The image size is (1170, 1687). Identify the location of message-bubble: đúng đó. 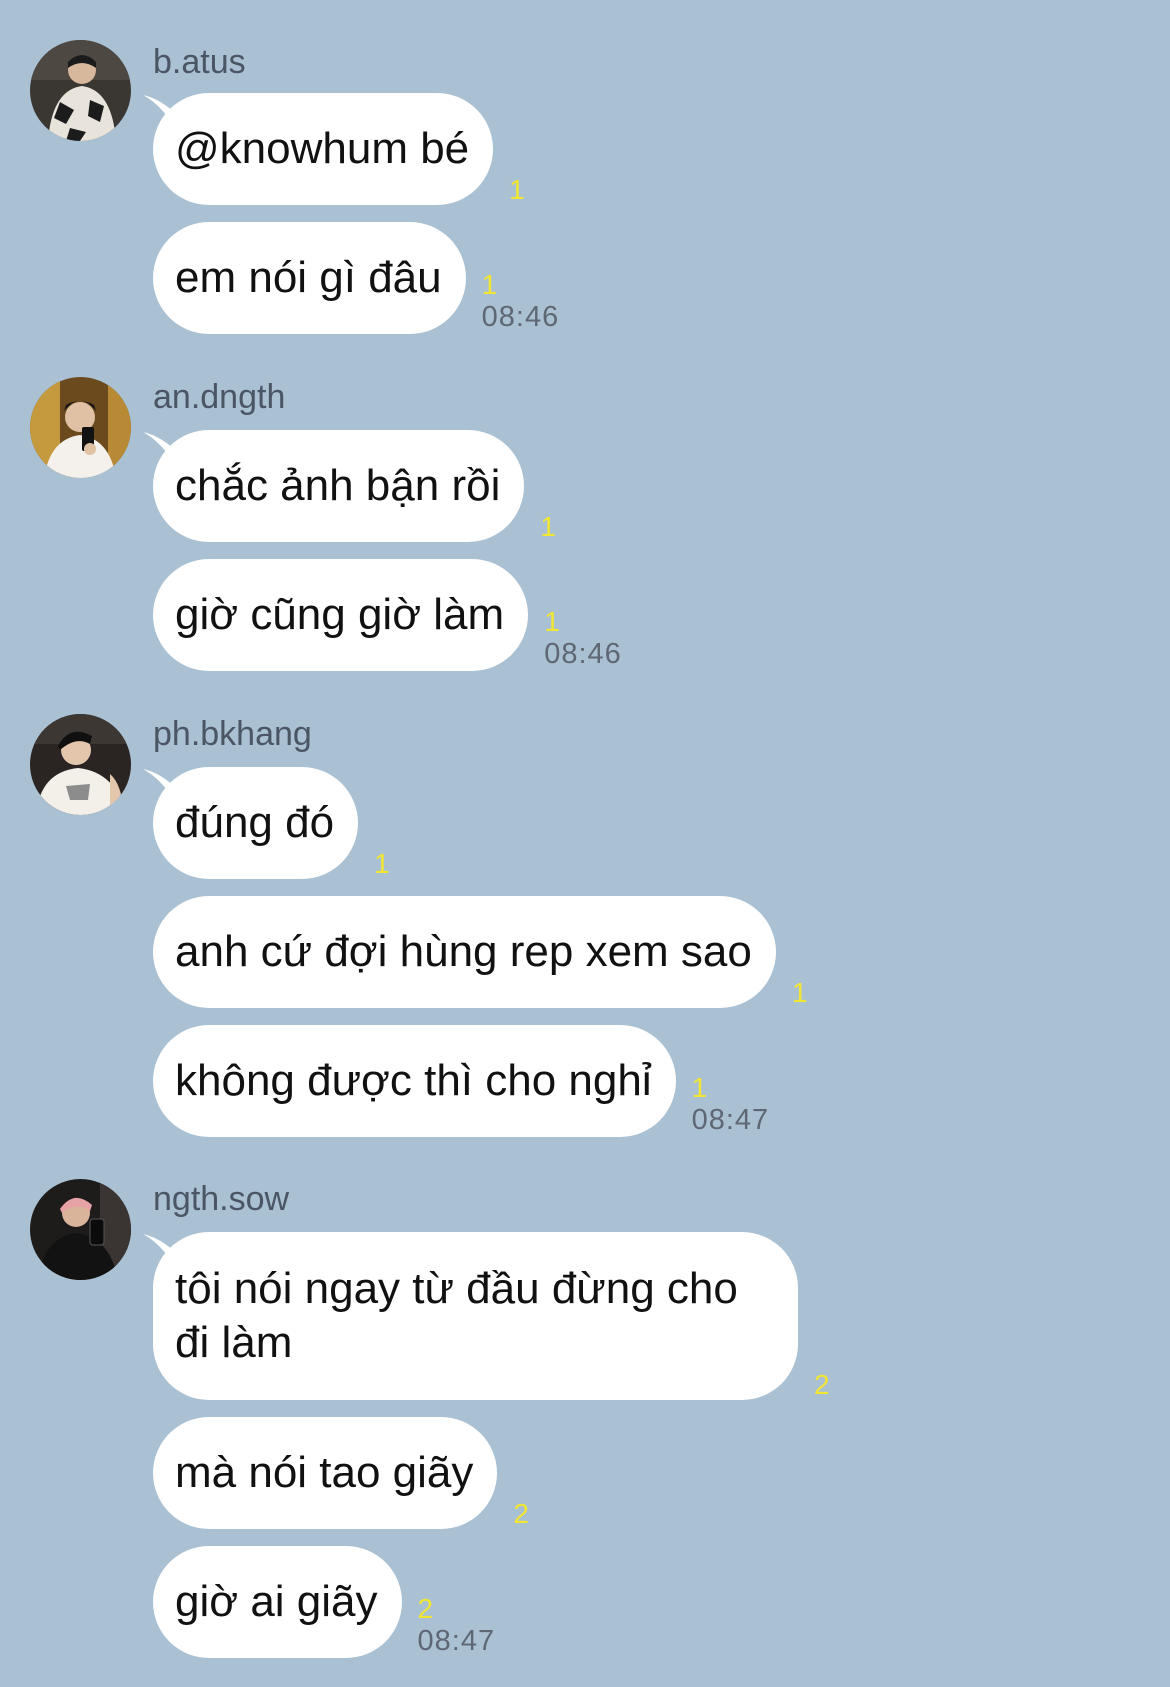
(256, 823).